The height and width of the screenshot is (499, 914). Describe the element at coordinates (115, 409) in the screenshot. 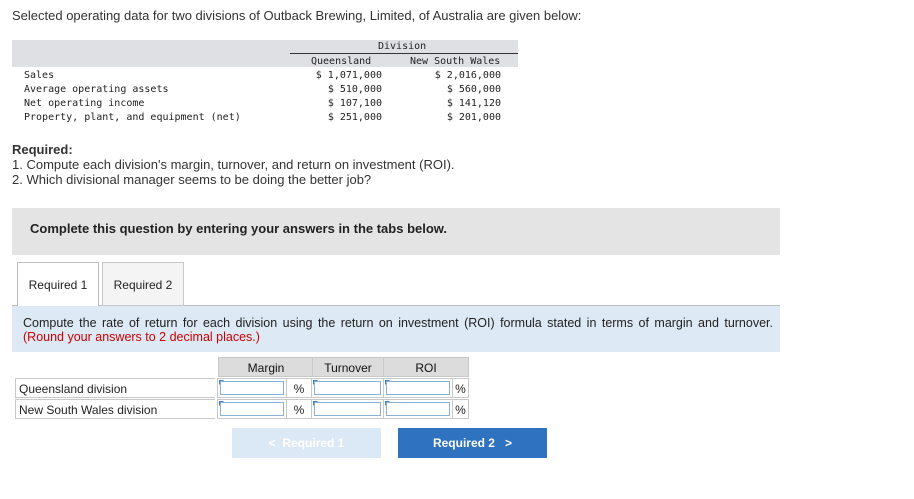

I see `row-label-nsw: New South Wales division` at that location.